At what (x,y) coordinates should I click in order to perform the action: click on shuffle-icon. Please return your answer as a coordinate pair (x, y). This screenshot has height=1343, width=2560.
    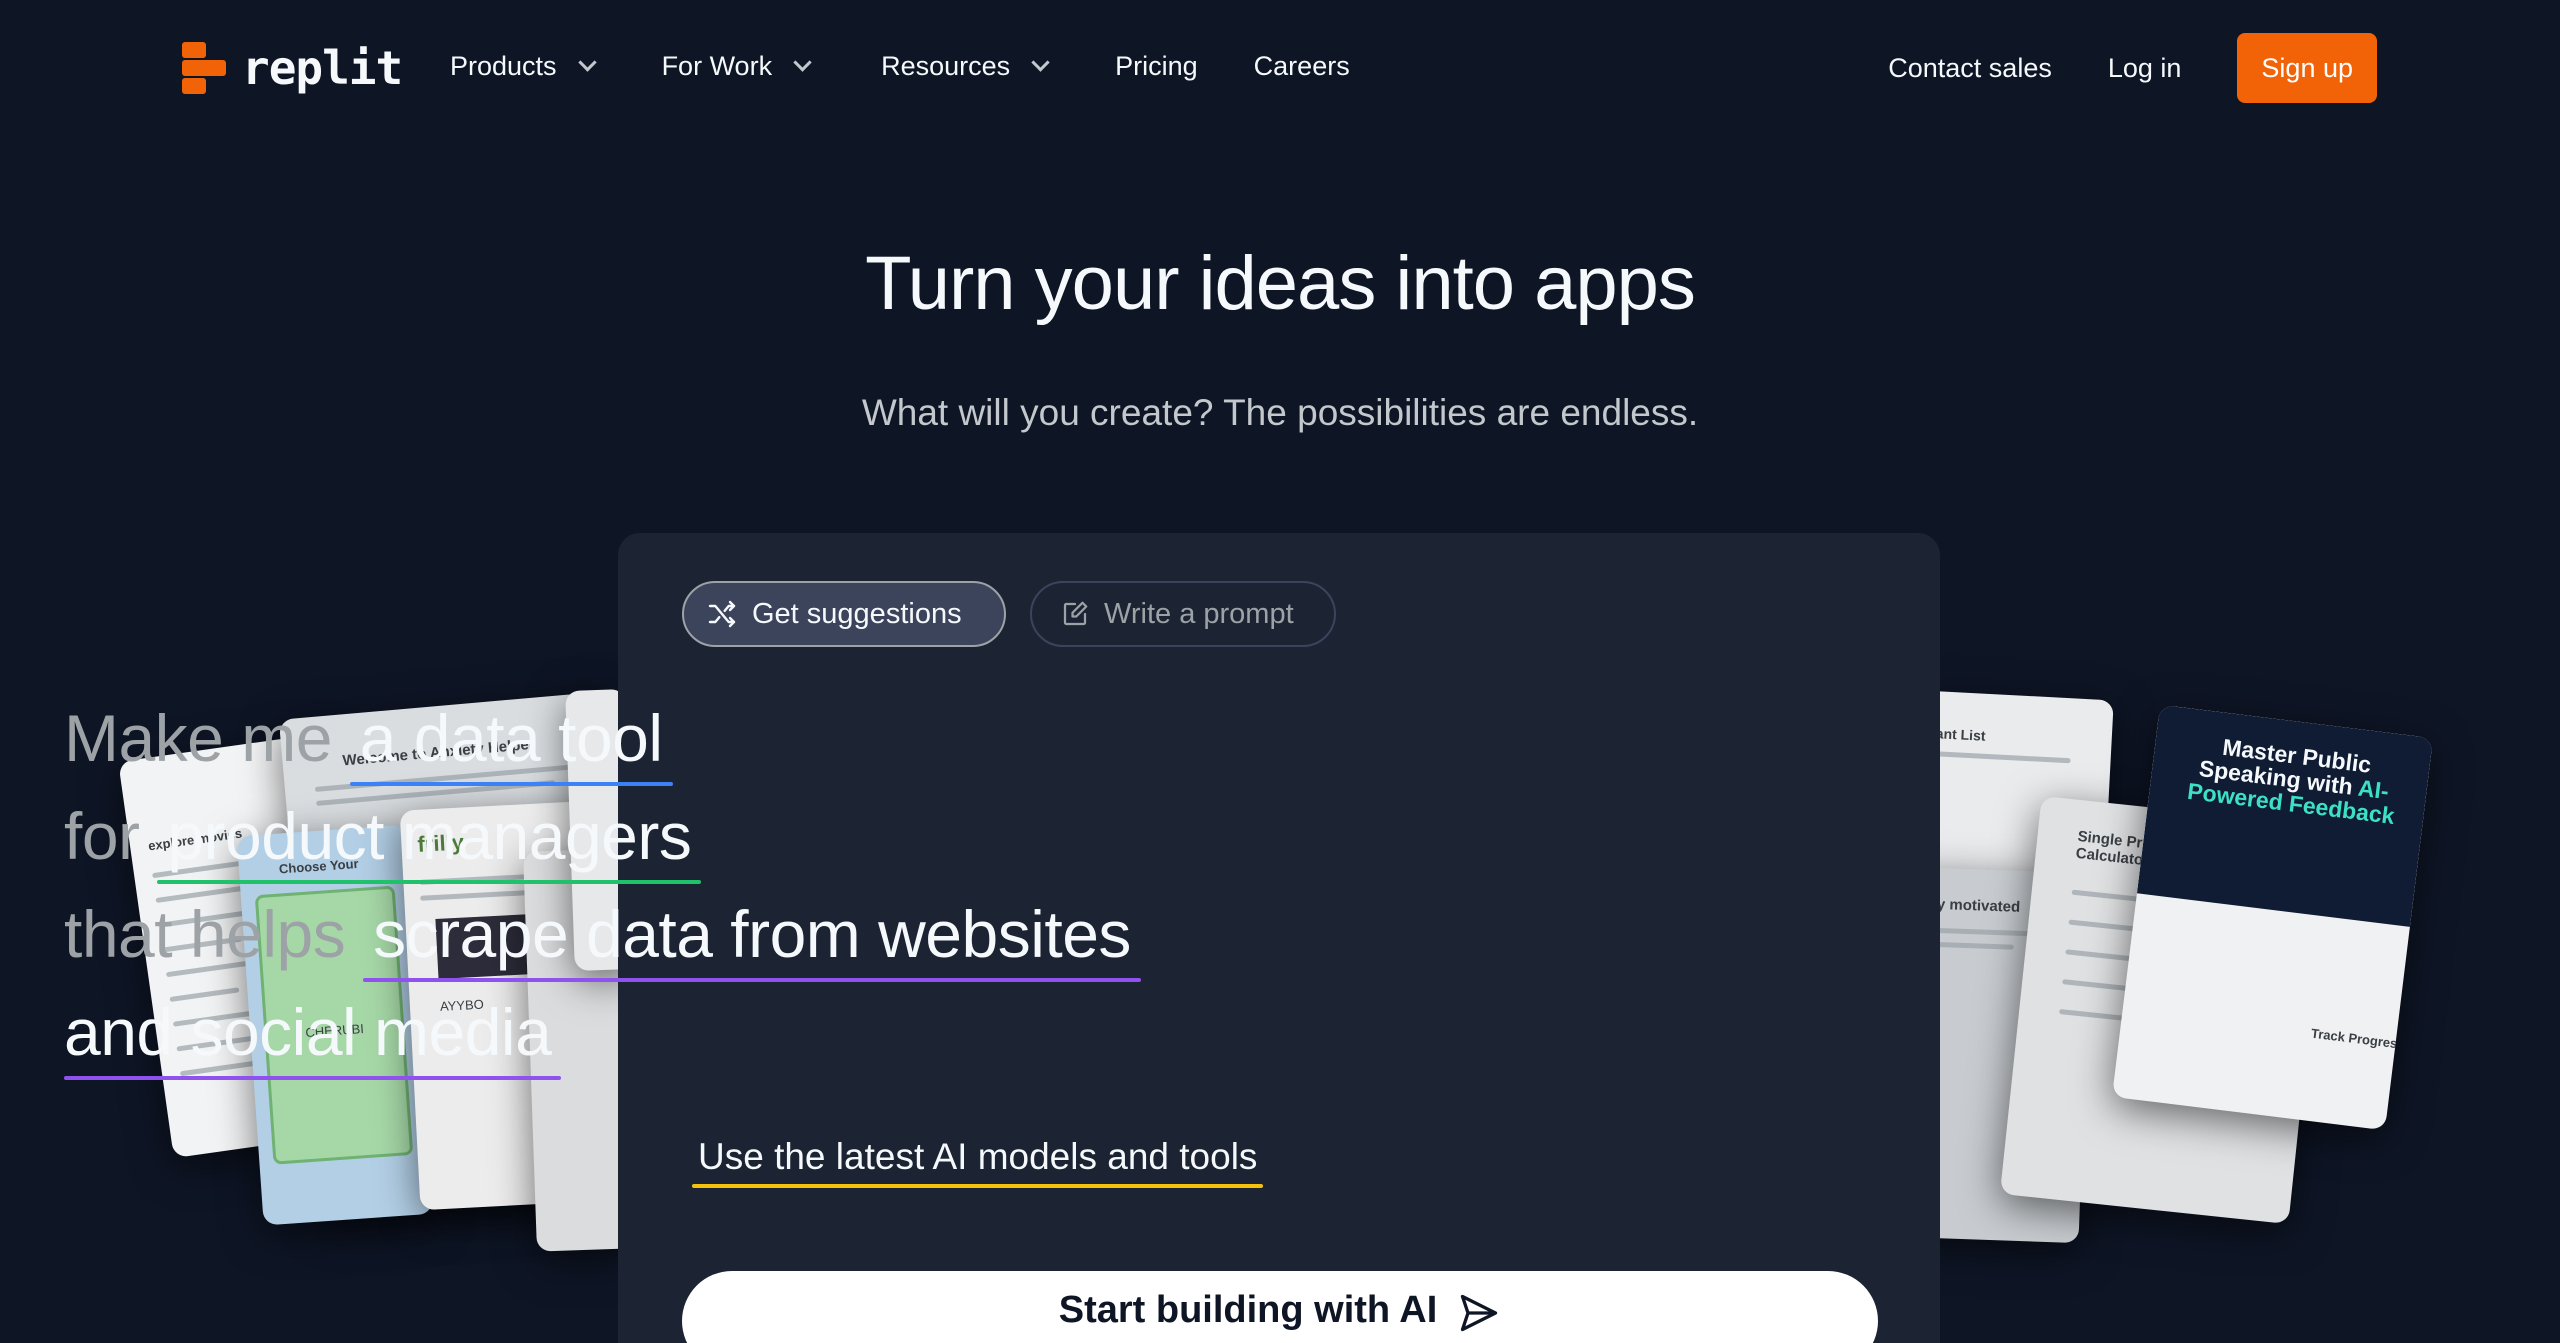
    Looking at the image, I should click on (722, 614).